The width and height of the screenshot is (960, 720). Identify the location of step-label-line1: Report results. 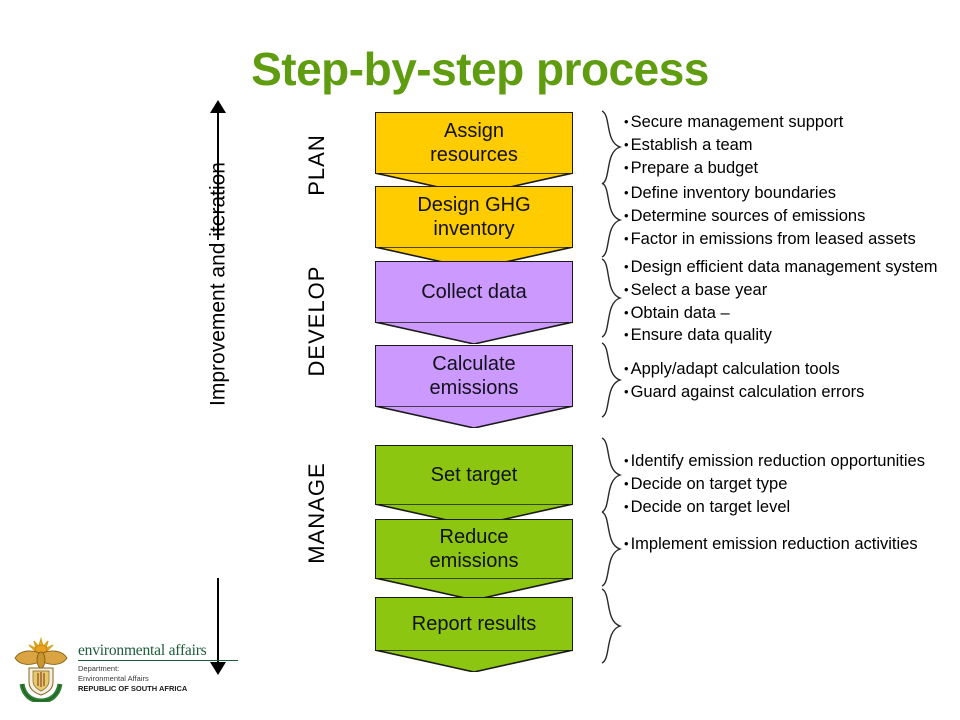
(474, 623).